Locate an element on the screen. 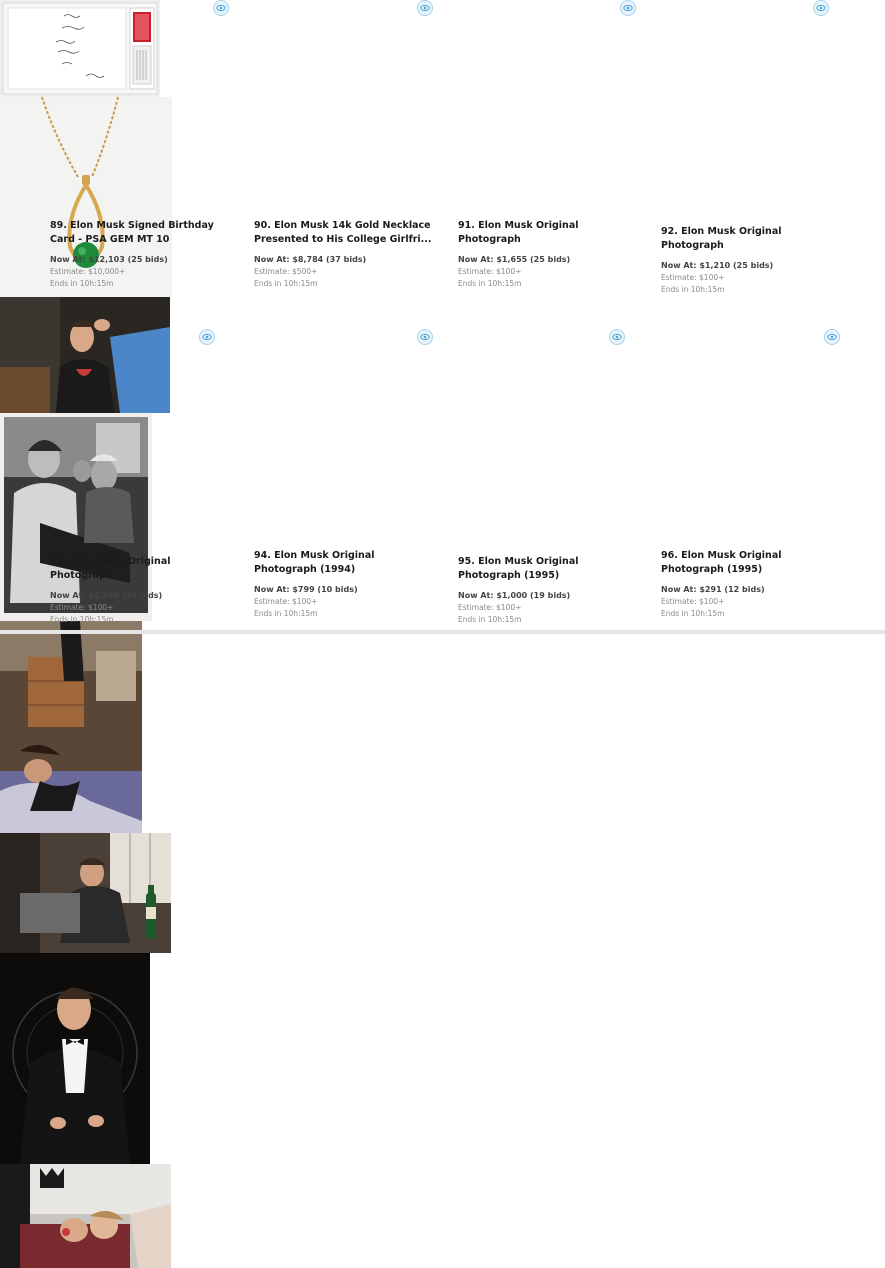 The image size is (885, 1268). lot-title-line: 90. Elon Musk 14k Gold Necklace is located at coordinates (342, 225).